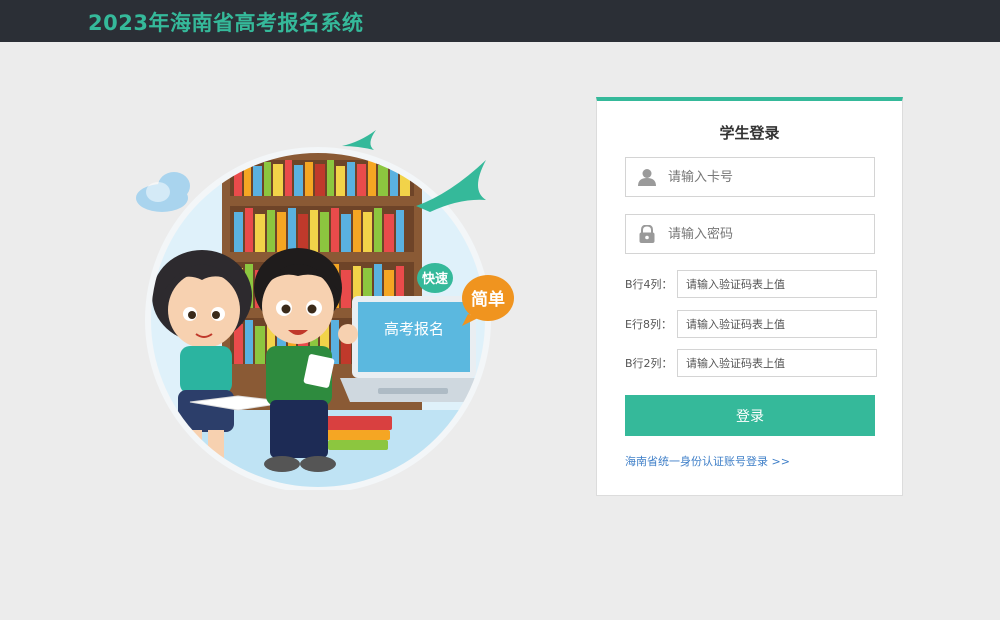  I want to click on badge-fast: 快速, so click(435, 278).